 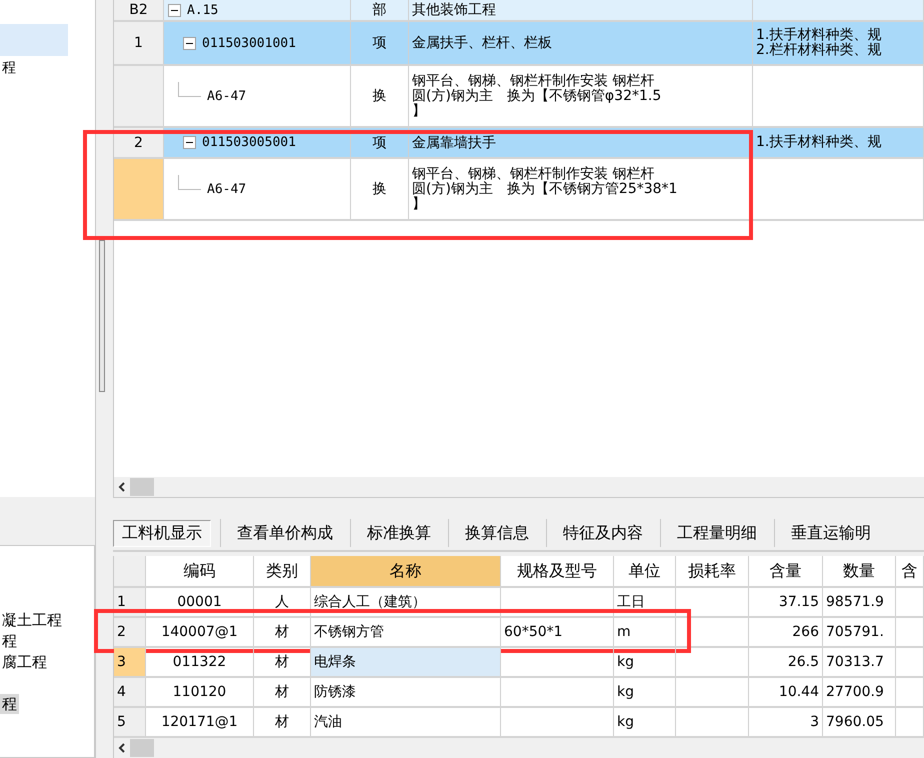 What do you see at coordinates (399, 533) in the screenshot?
I see `tab: 标准换算` at bounding box center [399, 533].